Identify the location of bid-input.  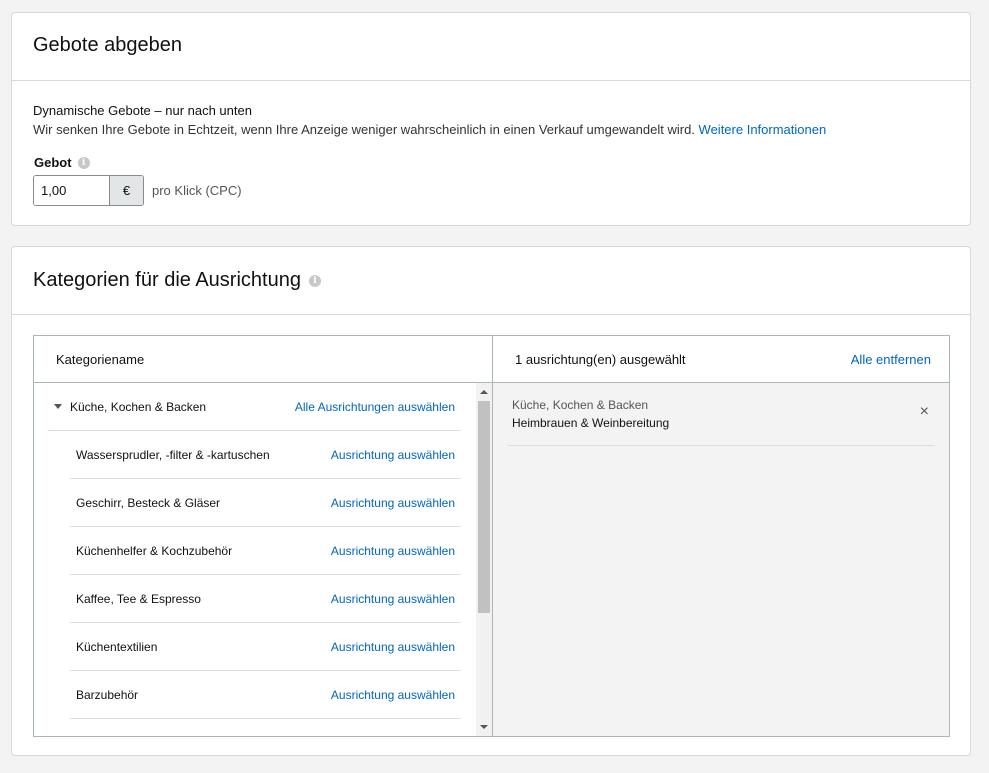
(71, 190).